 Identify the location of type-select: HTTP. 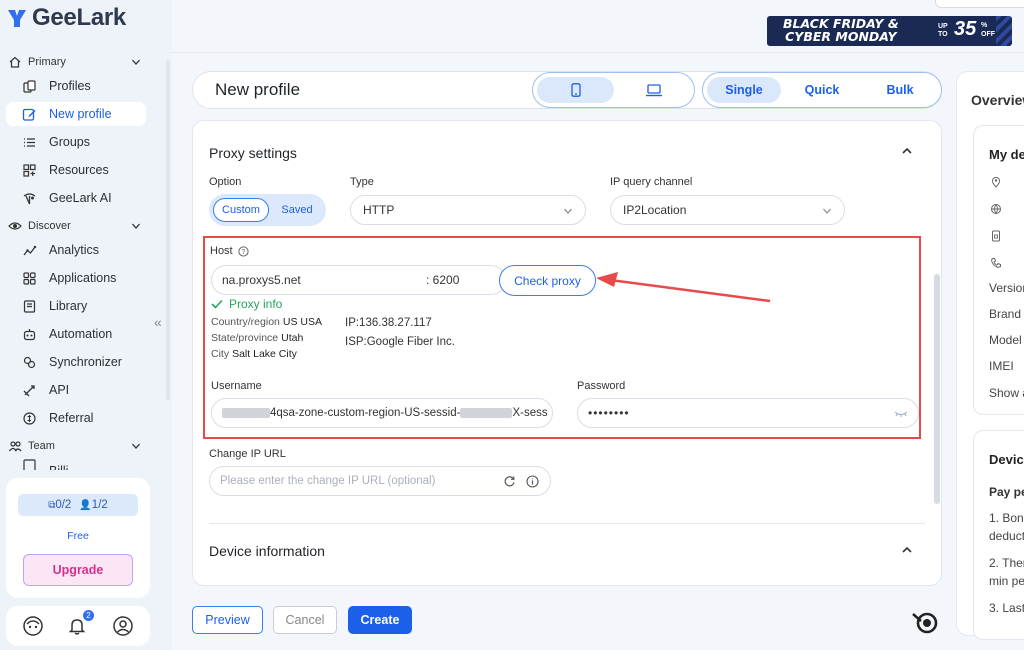
(468, 210).